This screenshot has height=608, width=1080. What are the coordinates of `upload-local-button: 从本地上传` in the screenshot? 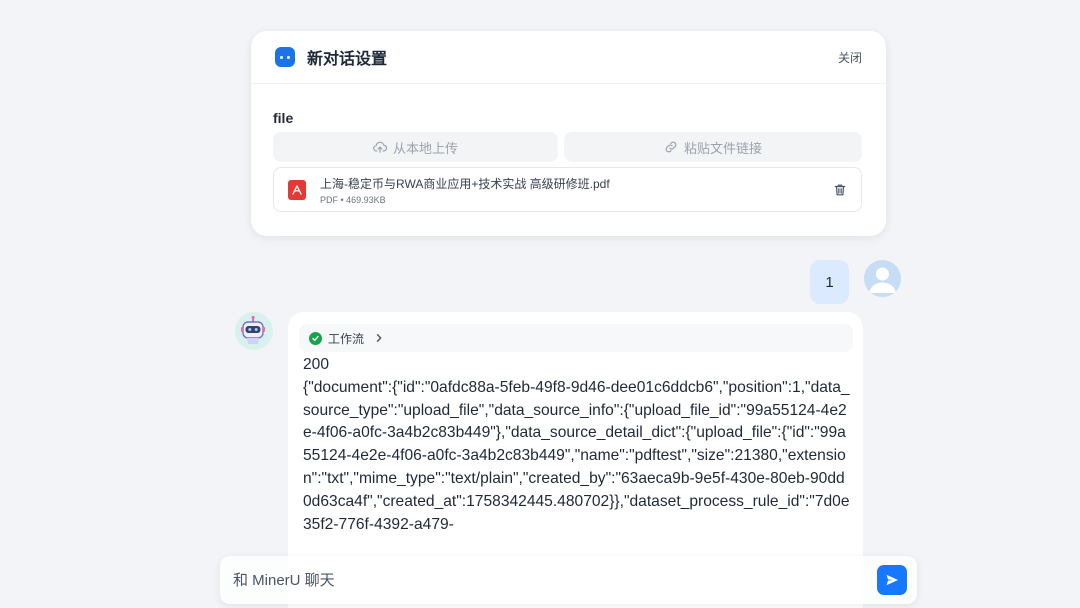 It's located at (415, 147).